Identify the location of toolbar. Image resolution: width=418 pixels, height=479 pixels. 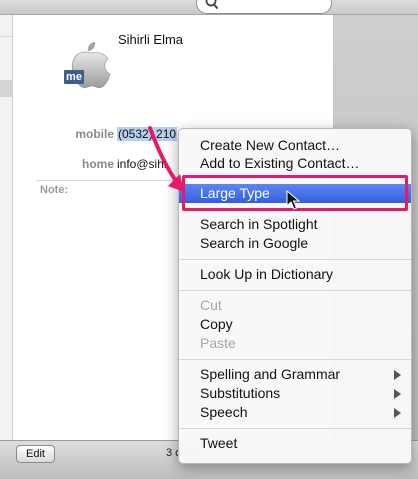
(209, 7).